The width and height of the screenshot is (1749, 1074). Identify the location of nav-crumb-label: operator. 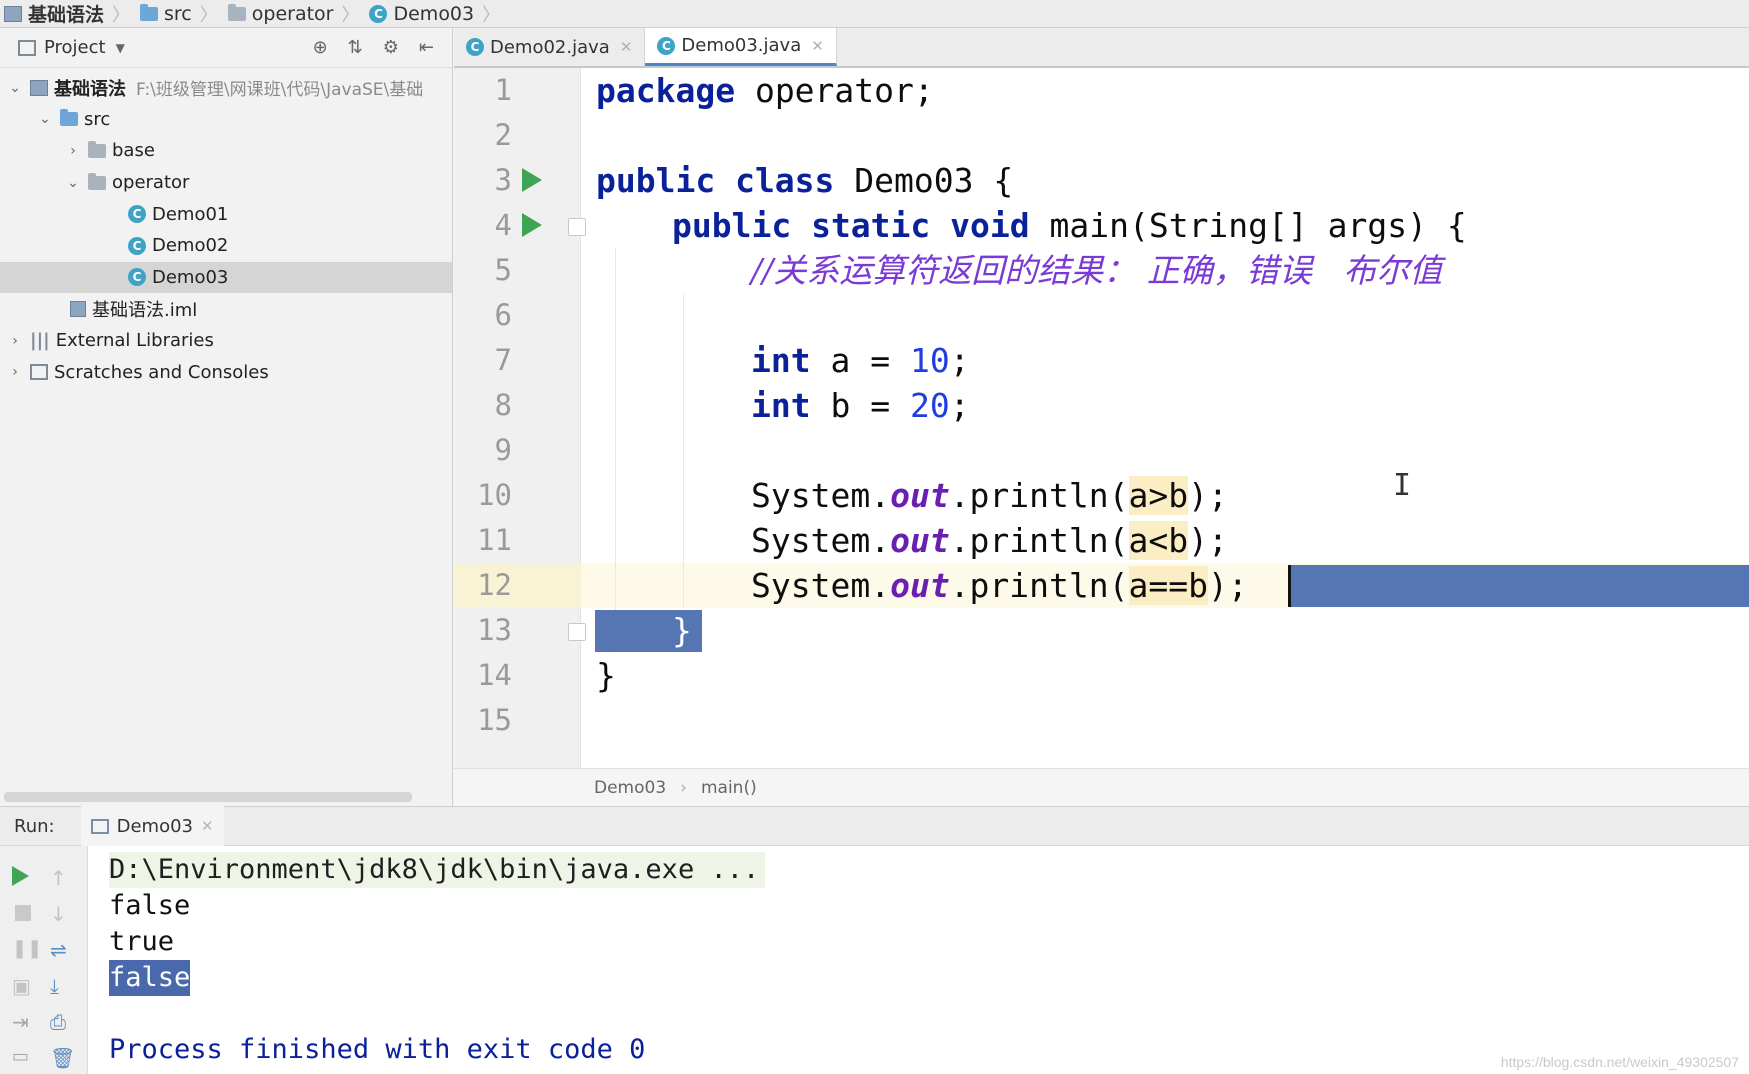
(292, 13).